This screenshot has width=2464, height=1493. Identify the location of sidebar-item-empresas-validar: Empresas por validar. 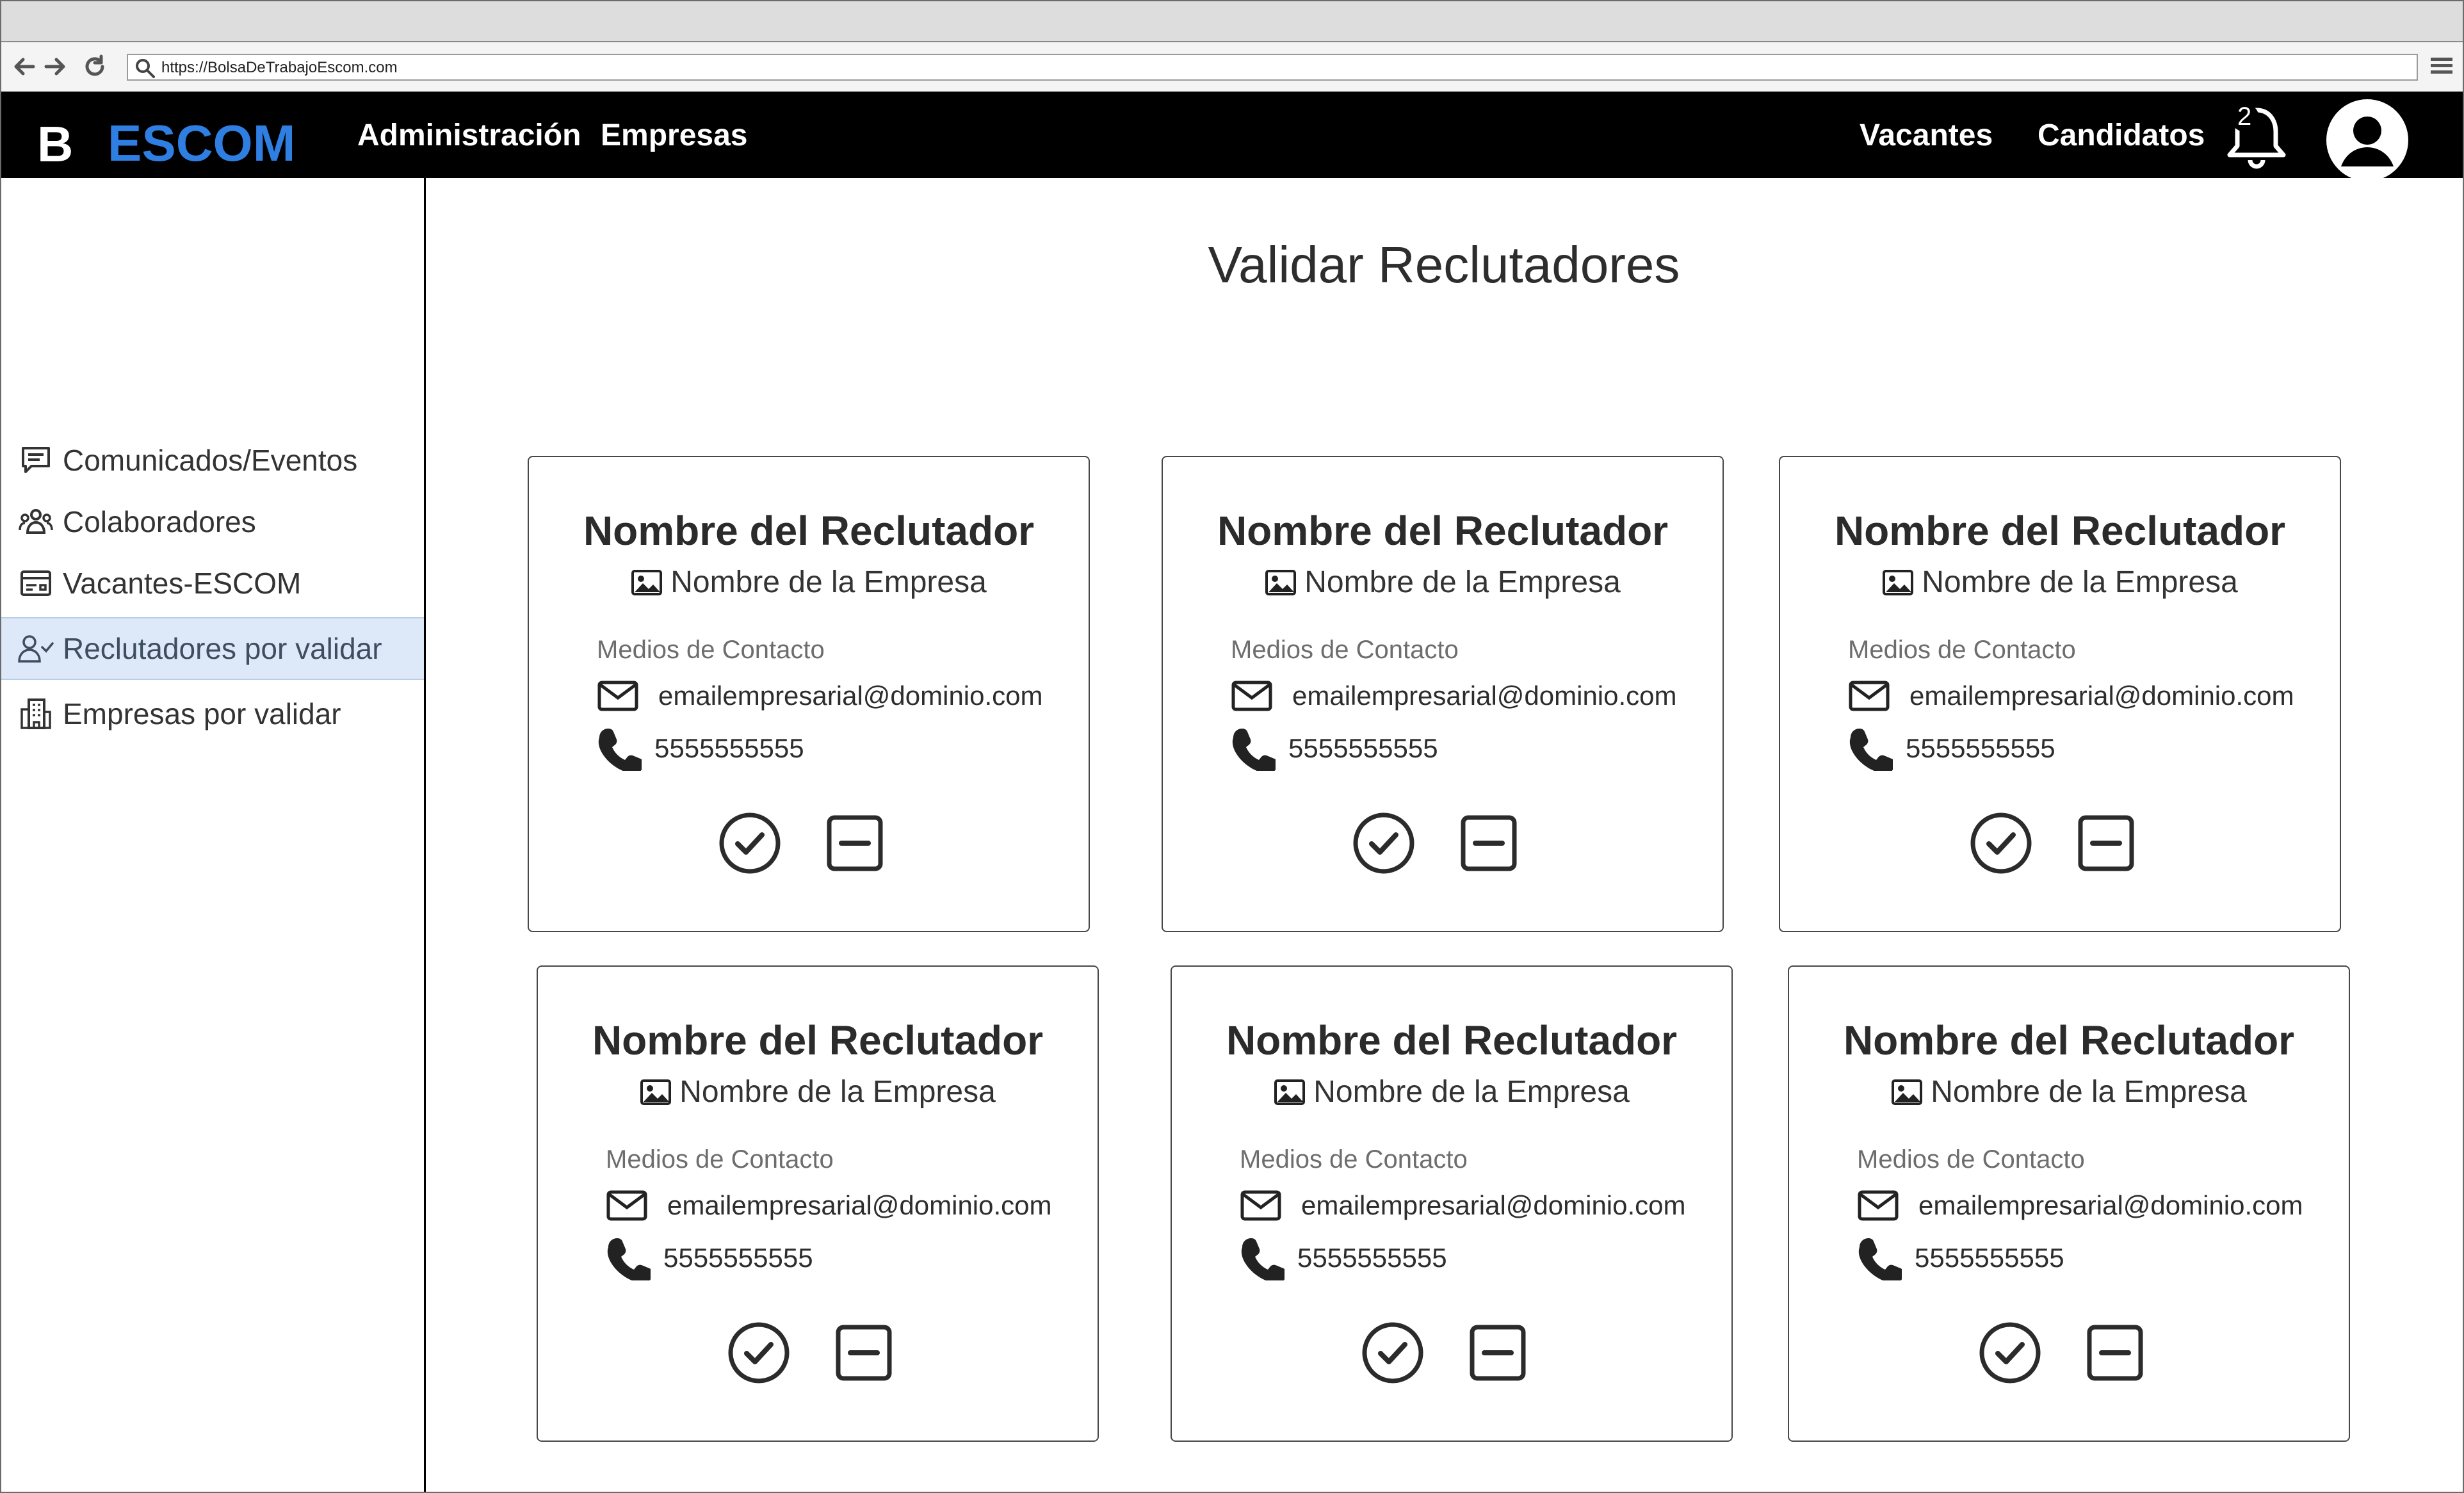
(212, 714).